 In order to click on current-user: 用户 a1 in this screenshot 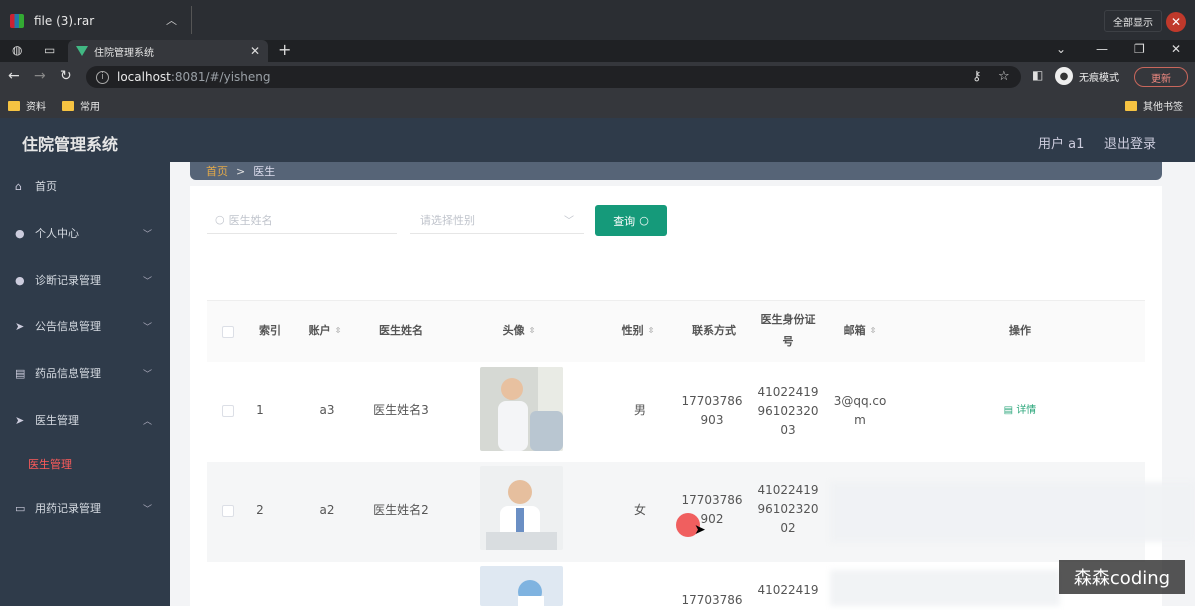, I will do `click(1061, 144)`.